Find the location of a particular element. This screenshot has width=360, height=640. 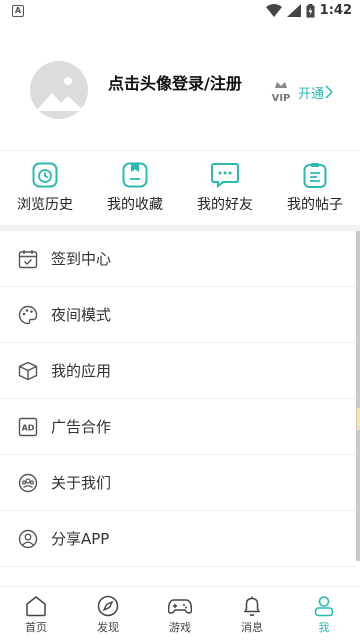

menu-item-label: 分享APP is located at coordinates (80, 539).